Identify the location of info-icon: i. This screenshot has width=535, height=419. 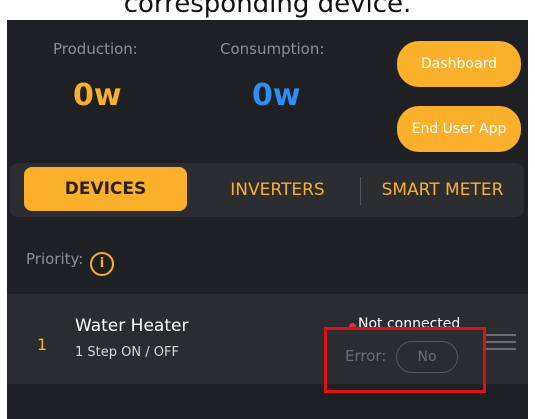
(102, 264).